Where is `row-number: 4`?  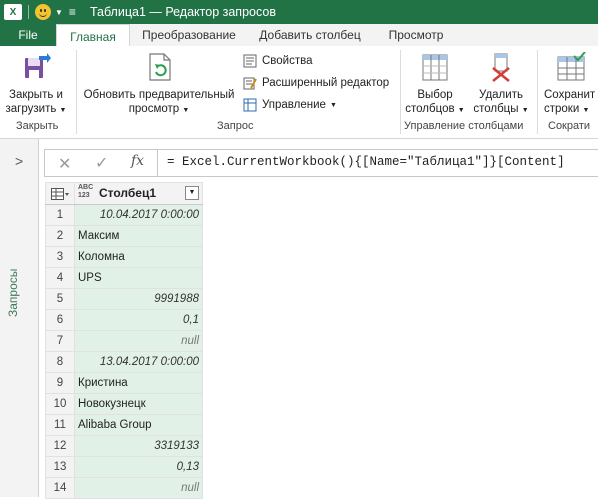 row-number: 4 is located at coordinates (60, 278).